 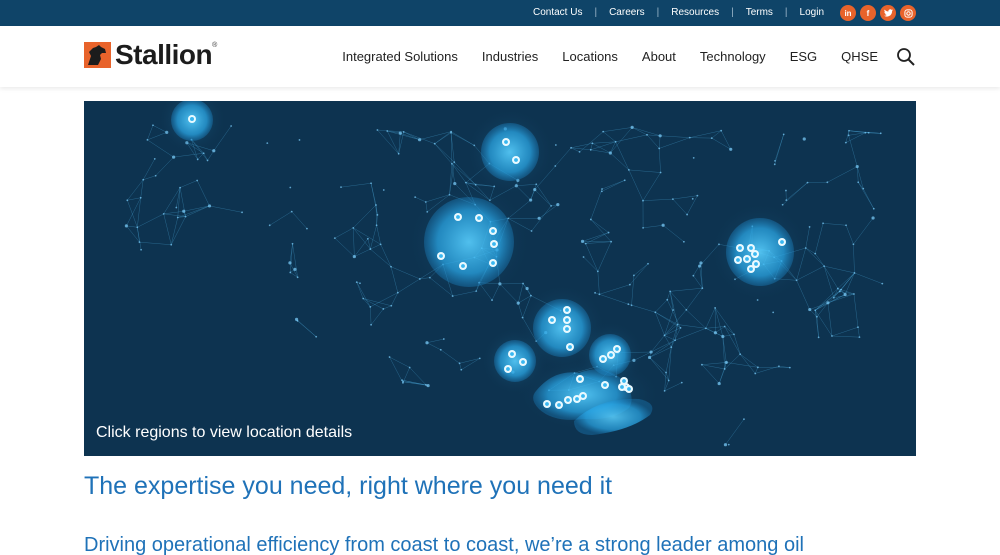 What do you see at coordinates (400, 56) in the screenshot?
I see `nav-integrated-solutions: Integrated Solutions` at bounding box center [400, 56].